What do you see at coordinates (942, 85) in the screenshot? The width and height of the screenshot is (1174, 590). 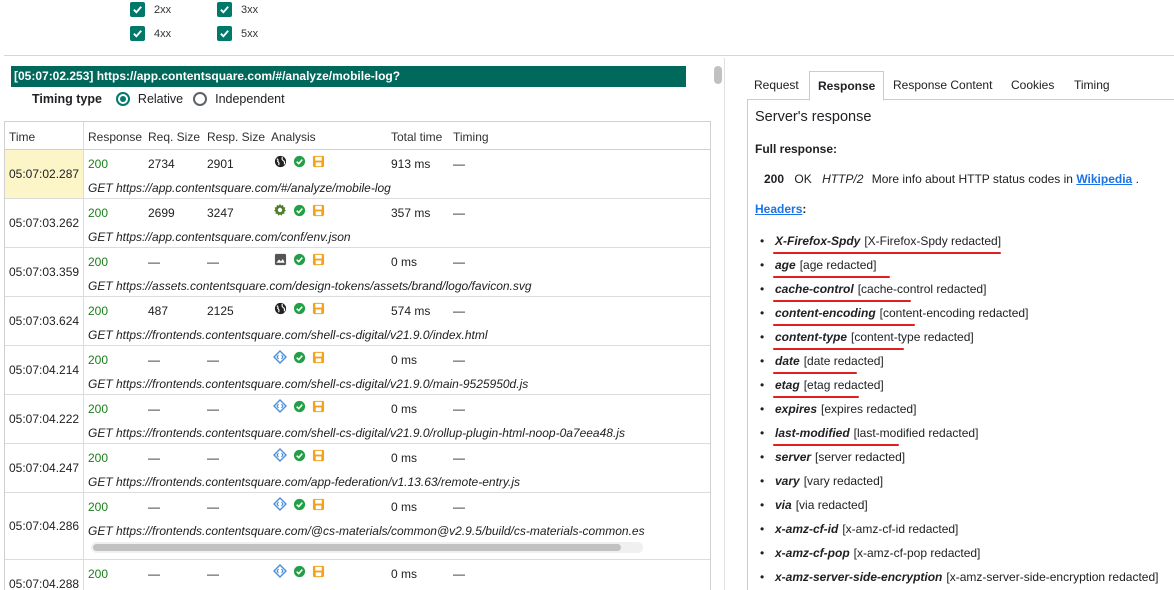 I see `tab-response-content: Response Content` at bounding box center [942, 85].